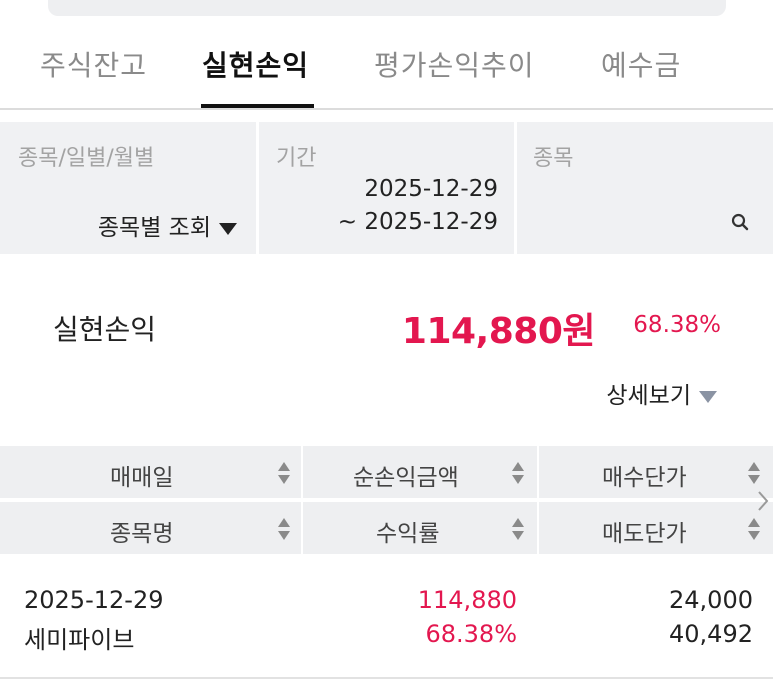  I want to click on period-filter: 기간 2025-12-29 ~ 2025-12-29, so click(386, 188).